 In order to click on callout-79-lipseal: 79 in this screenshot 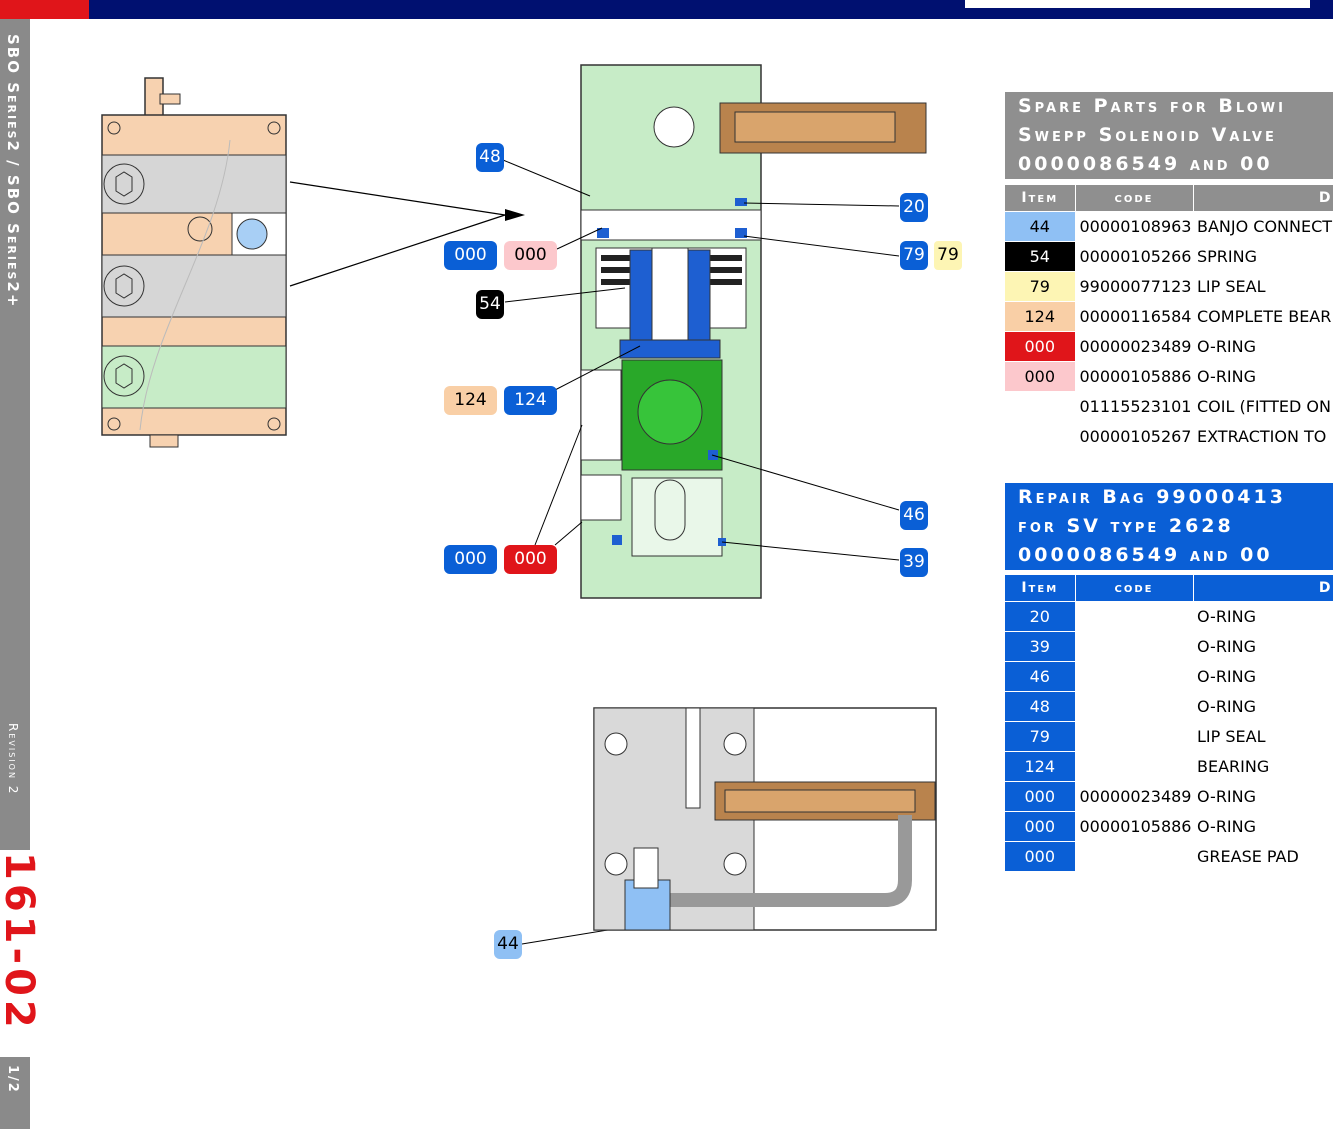, I will do `click(948, 255)`.